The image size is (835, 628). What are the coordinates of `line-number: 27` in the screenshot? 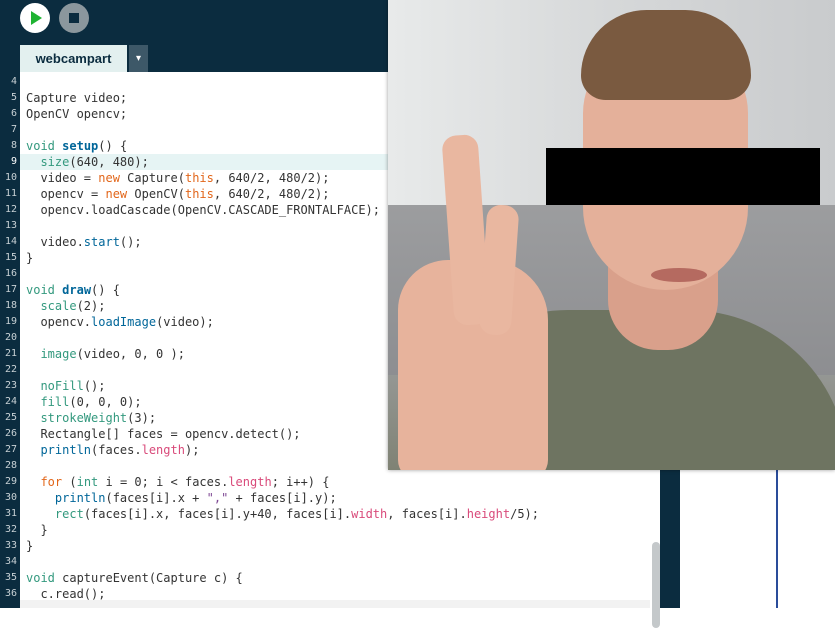 It's located at (10, 449).